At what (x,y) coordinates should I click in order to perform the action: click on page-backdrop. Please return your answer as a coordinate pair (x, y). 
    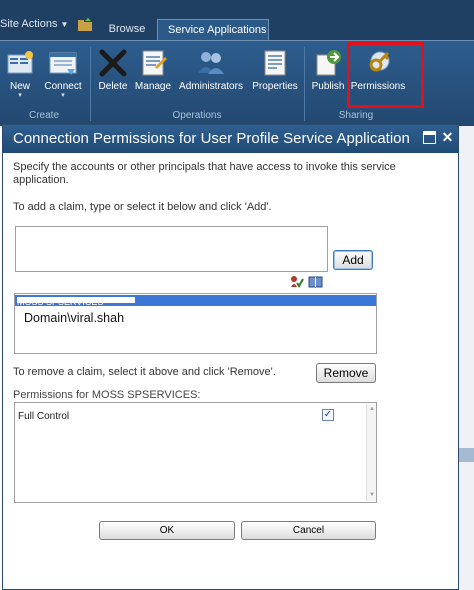
    Looking at the image, I should click on (466, 358).